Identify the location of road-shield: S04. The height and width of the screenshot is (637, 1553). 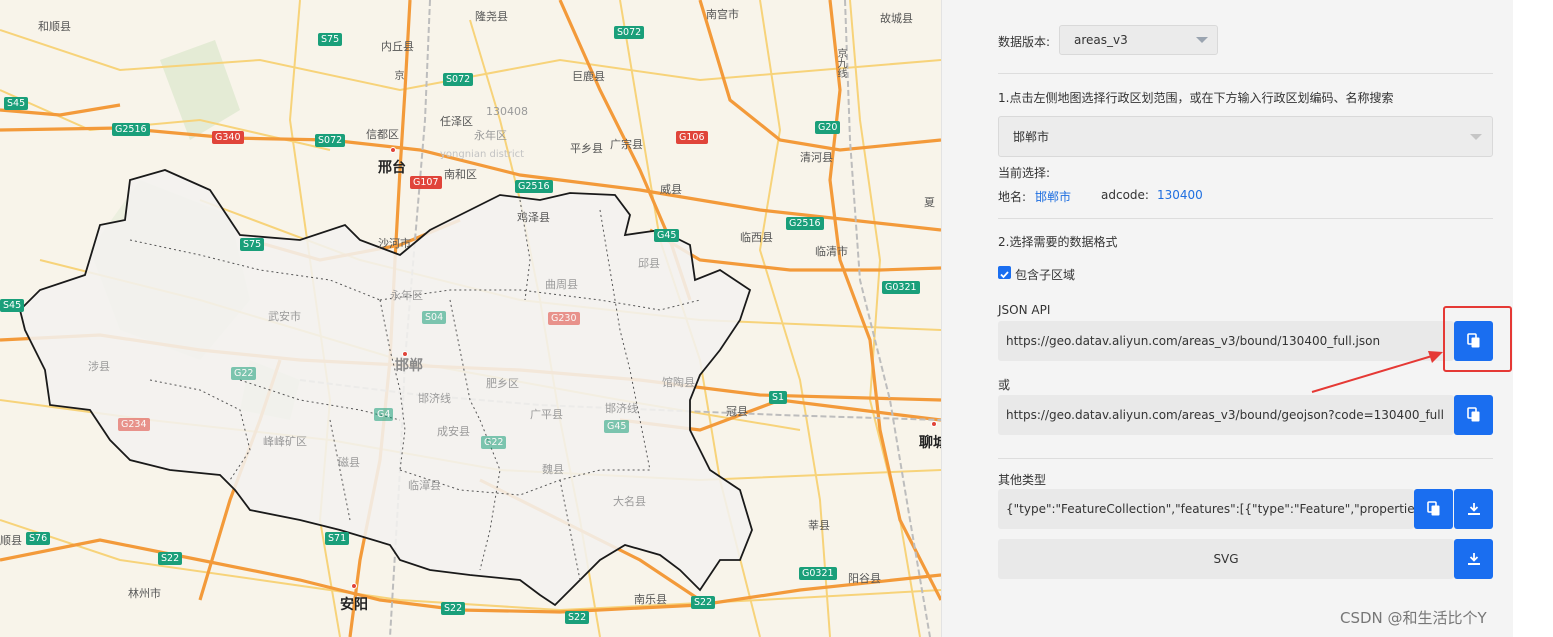
(434, 317).